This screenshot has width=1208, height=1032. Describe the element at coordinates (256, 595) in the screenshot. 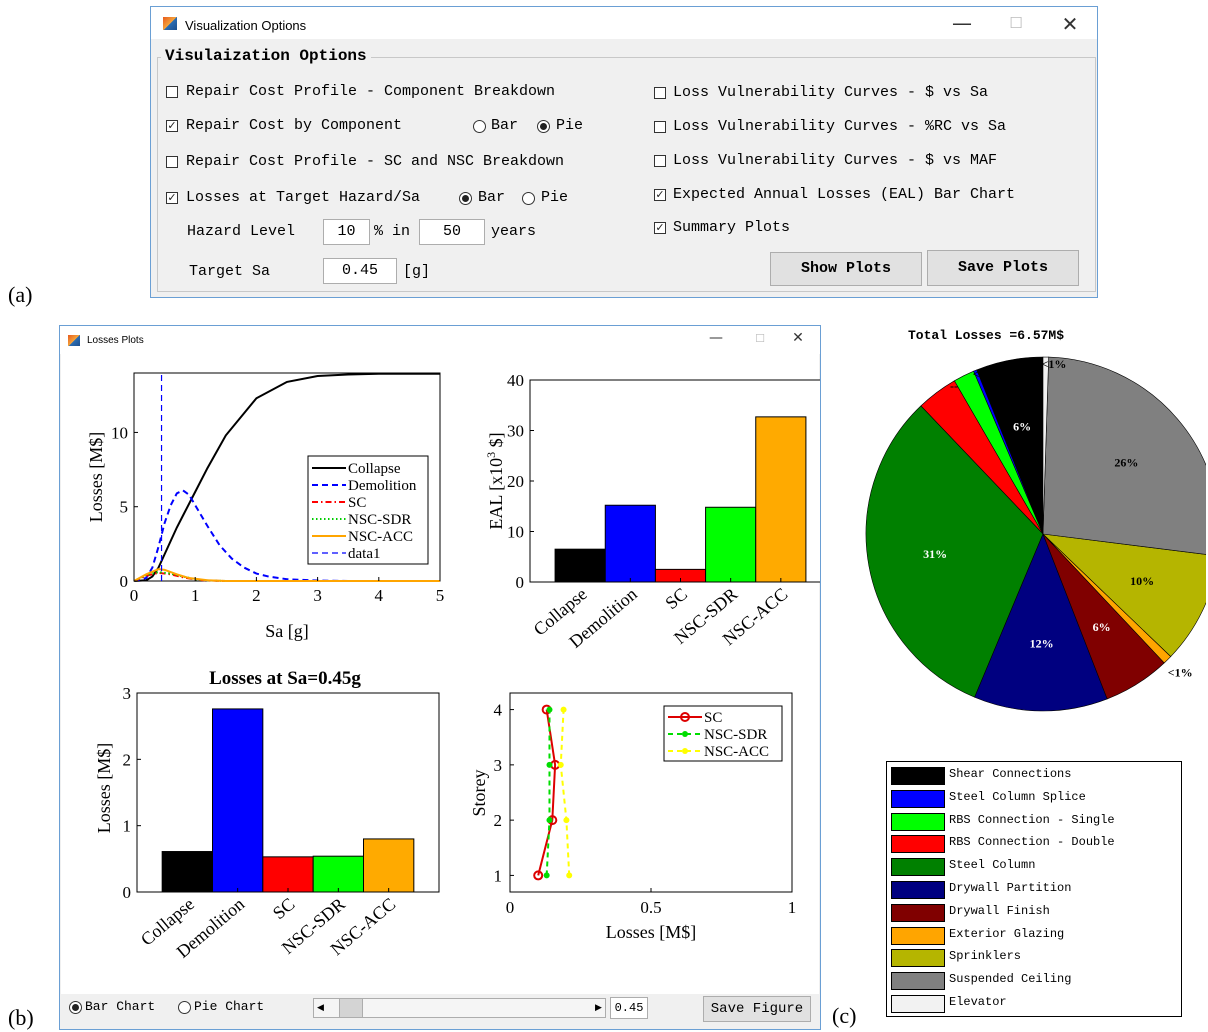

I see `plot1-xtick-label: 2` at that location.